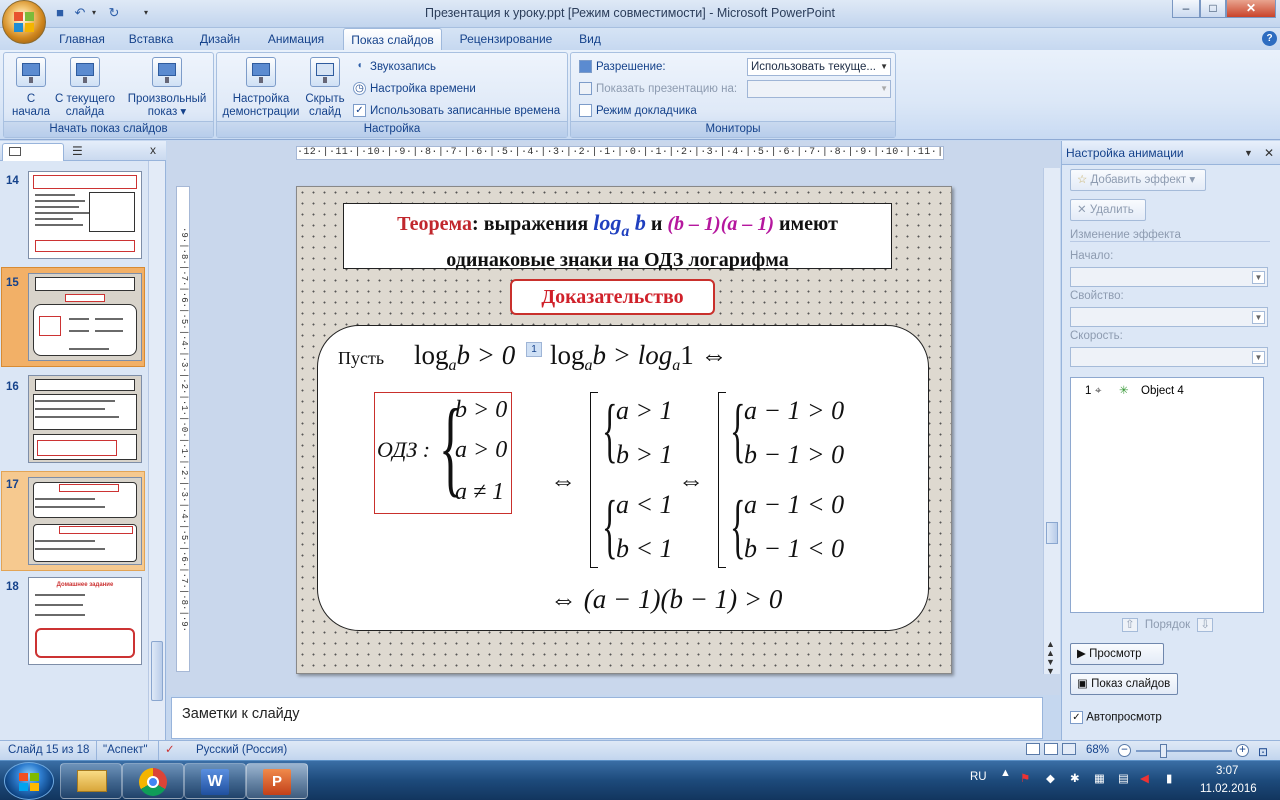 The width and height of the screenshot is (1280, 800). I want to click on domain-box: ОДЗ : { b > 0 a > 0 a ≠ 1, so click(443, 453).